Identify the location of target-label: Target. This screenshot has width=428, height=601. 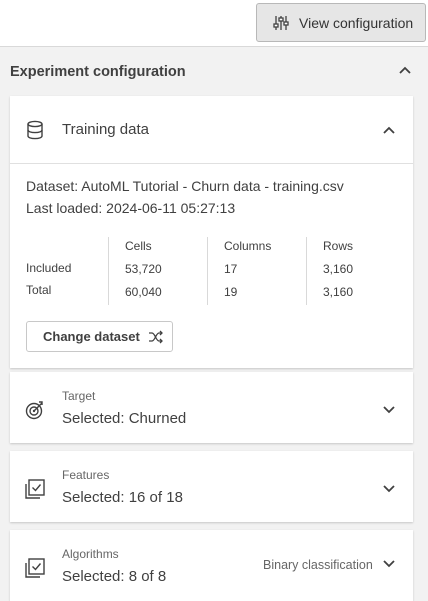
(79, 396).